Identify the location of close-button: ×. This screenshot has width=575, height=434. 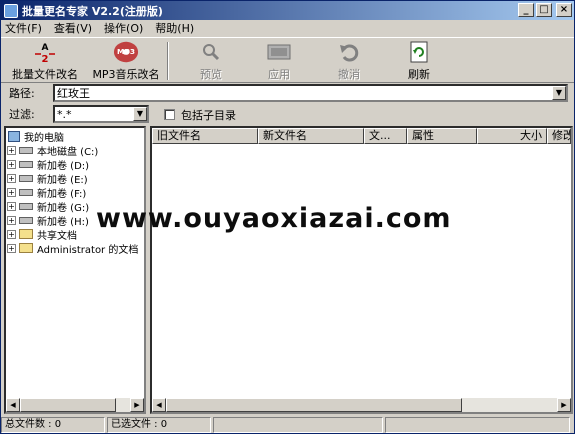
(564, 10).